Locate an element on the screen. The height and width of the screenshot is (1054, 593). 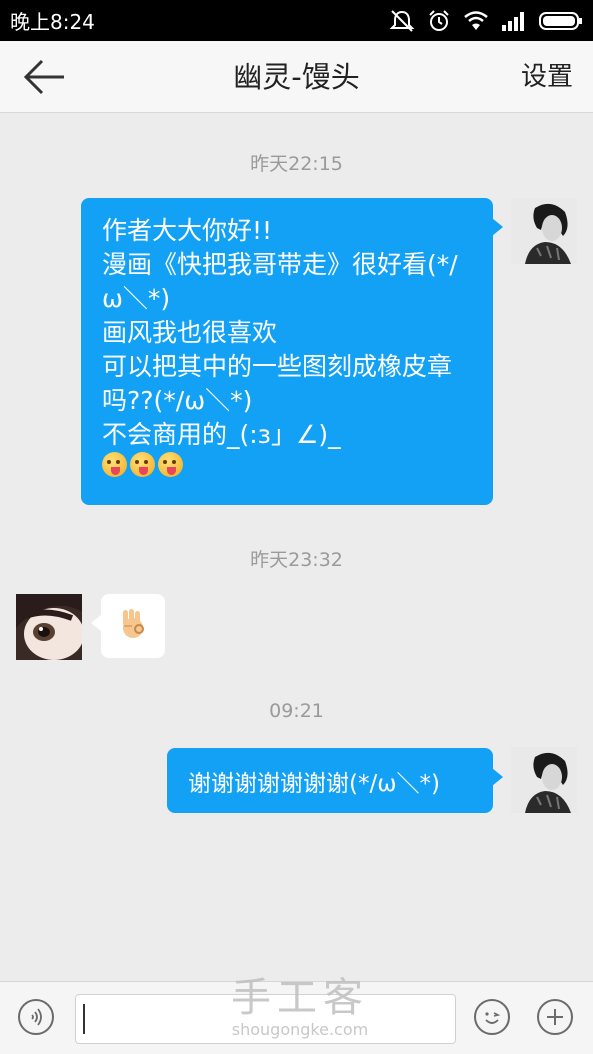
message-line: 作者大大你好!! is located at coordinates (187, 230).